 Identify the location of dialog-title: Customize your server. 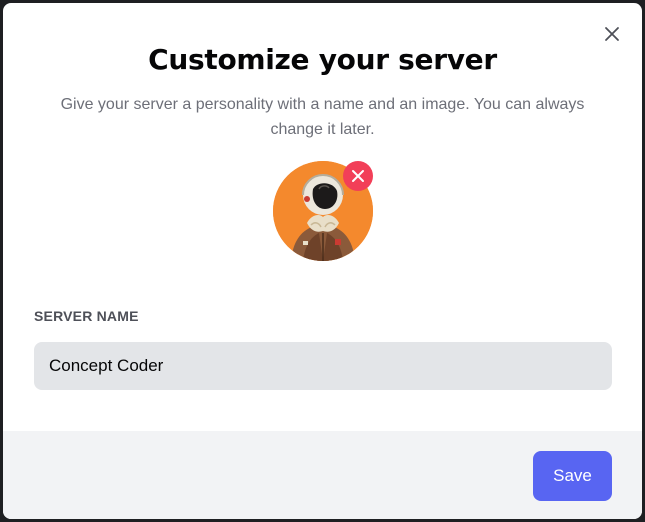
(322, 59).